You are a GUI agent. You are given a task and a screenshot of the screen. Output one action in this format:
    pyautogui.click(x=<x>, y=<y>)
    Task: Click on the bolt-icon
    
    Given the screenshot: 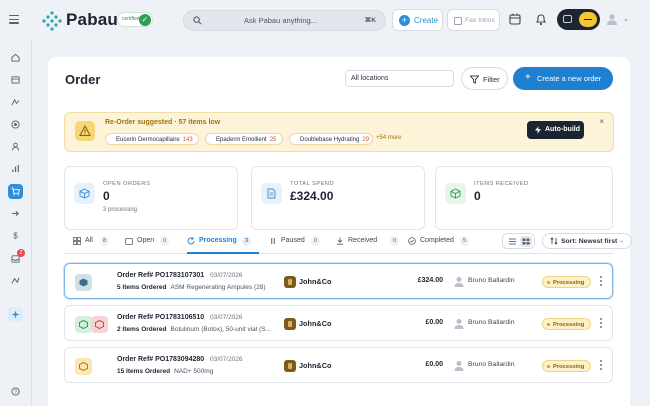 What is the action you would take?
    pyautogui.click(x=538, y=130)
    